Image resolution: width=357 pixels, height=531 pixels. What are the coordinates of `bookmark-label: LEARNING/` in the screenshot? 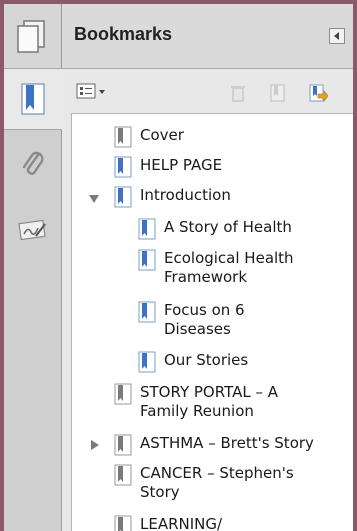 It's located at (181, 523).